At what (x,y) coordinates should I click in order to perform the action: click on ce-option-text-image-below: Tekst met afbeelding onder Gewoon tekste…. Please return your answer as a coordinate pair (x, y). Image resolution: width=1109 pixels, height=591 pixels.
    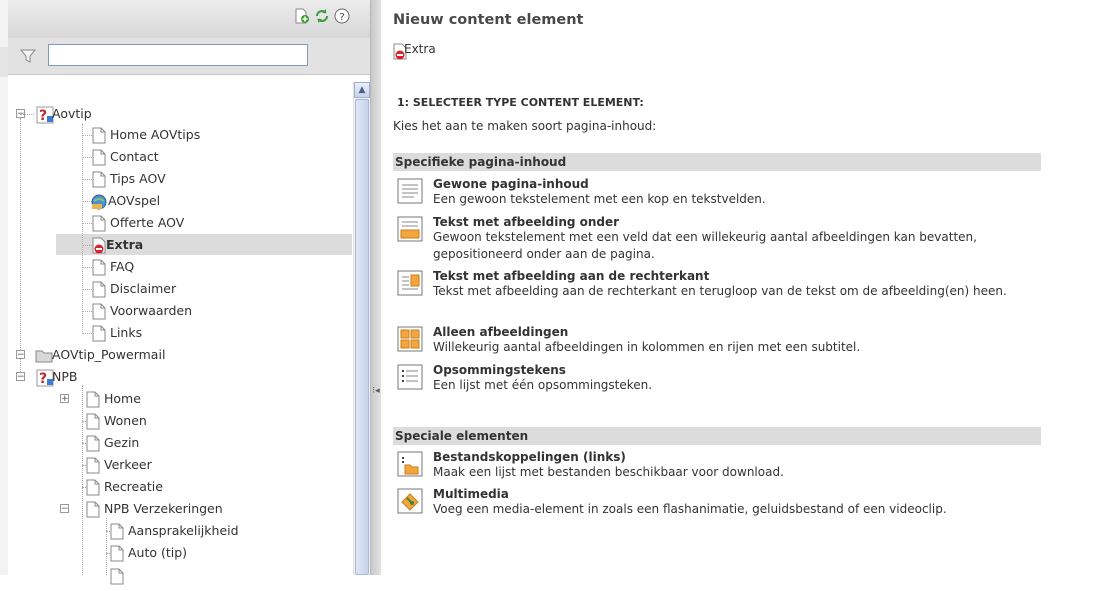
    Looking at the image, I should click on (722, 238).